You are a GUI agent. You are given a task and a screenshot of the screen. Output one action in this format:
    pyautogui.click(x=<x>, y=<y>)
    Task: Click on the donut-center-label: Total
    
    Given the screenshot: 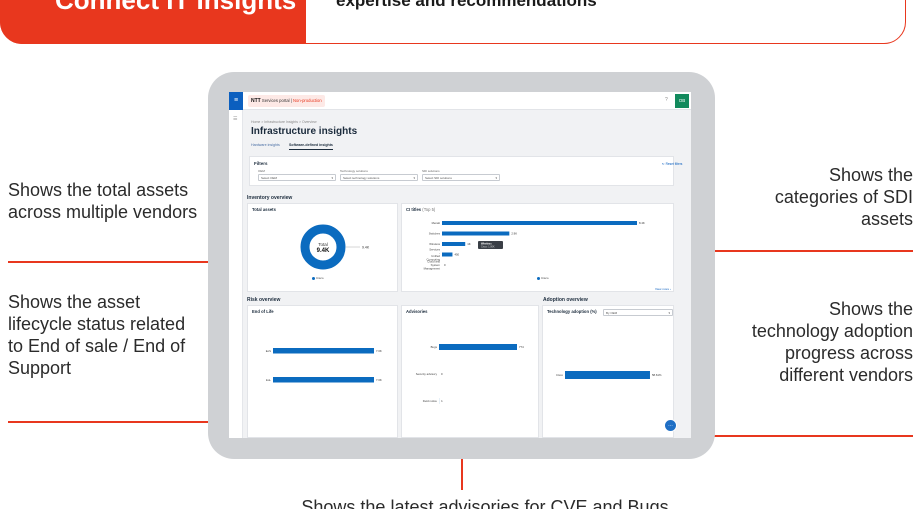 What is the action you would take?
    pyautogui.click(x=323, y=244)
    